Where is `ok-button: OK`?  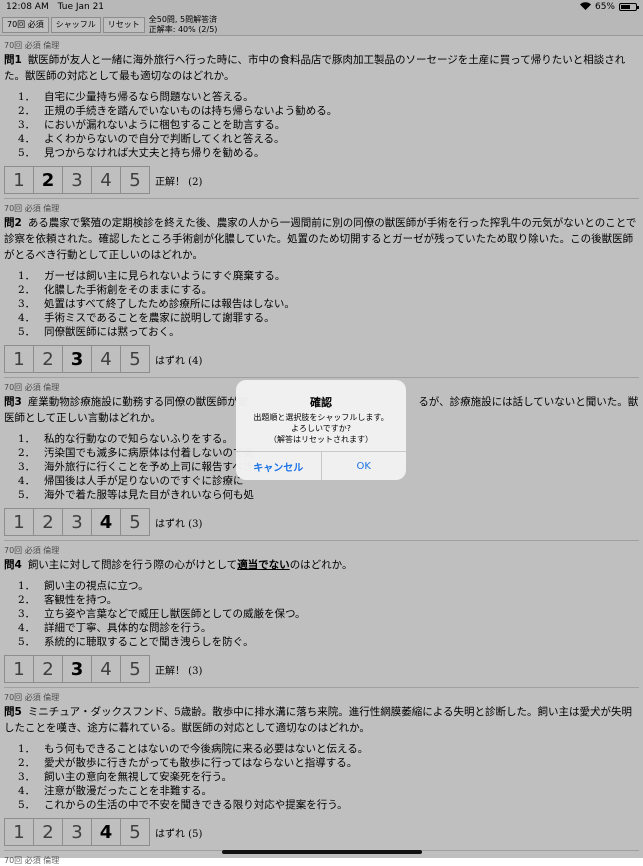 ok-button: OK is located at coordinates (364, 466).